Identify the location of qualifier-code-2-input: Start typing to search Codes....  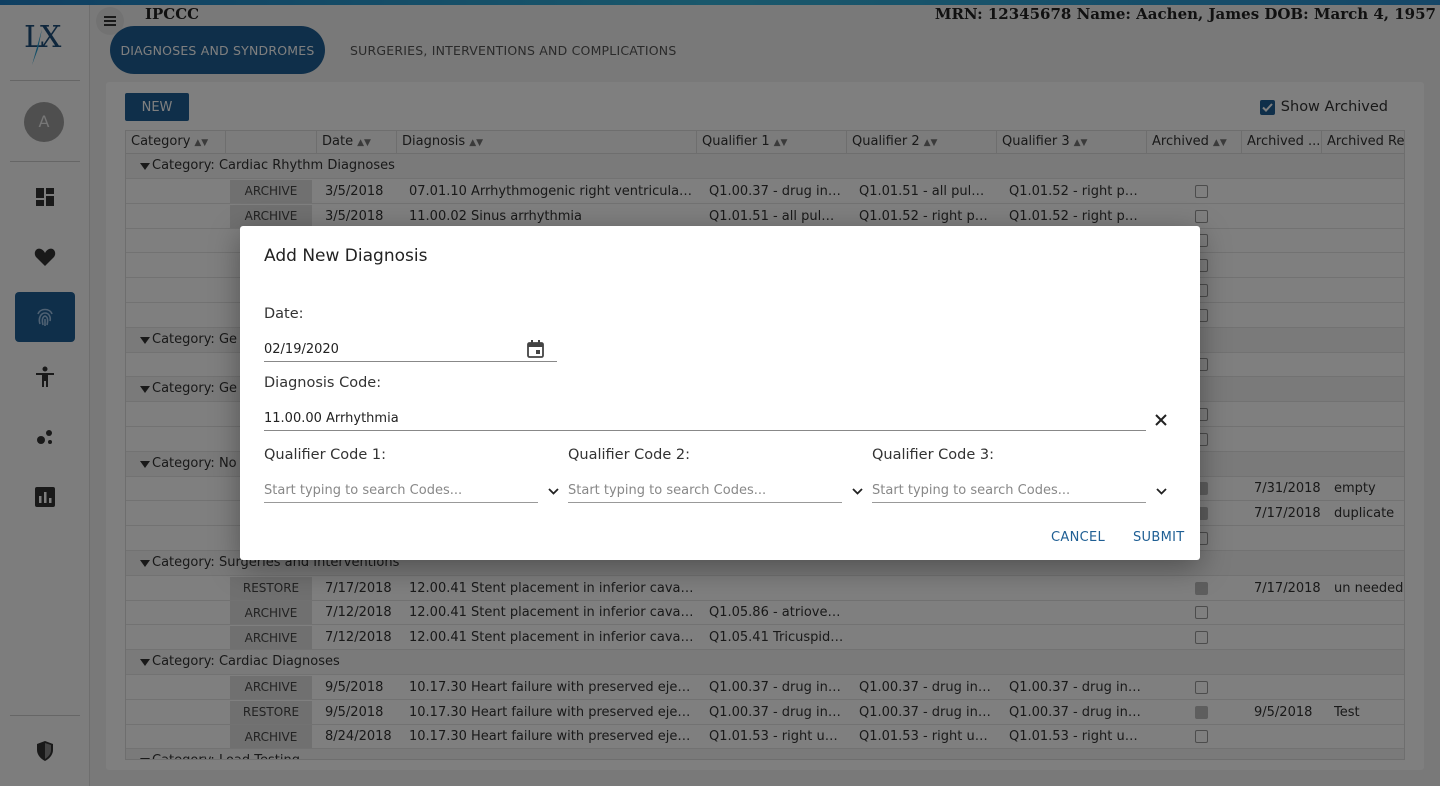
(705, 491).